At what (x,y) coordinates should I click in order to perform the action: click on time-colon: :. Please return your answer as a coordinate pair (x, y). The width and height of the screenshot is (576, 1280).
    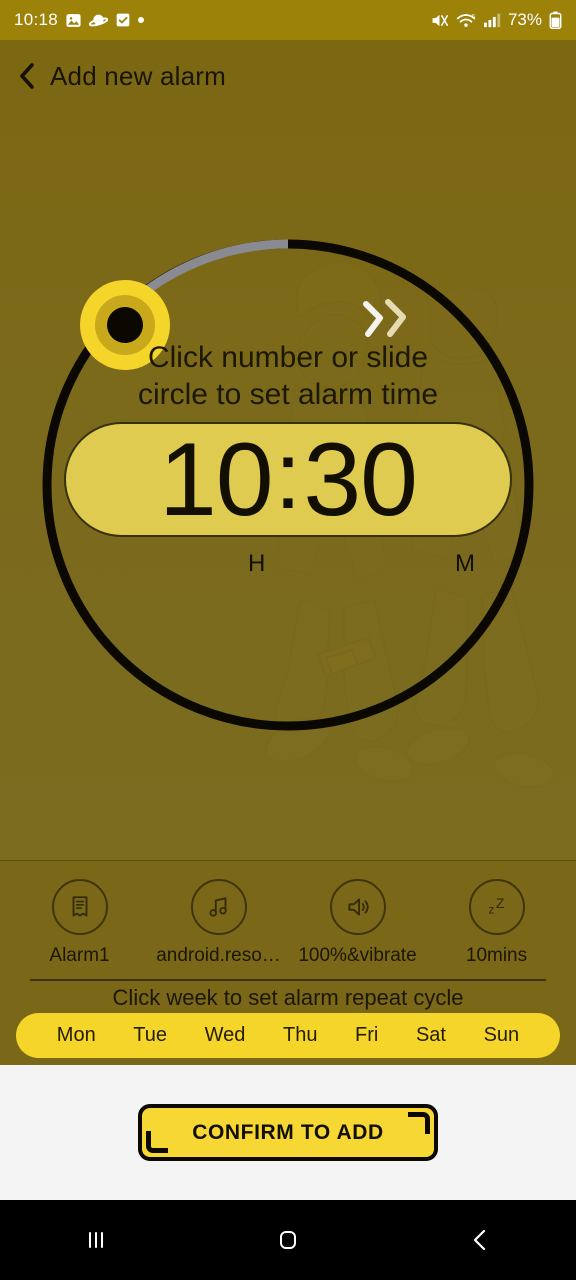
    Looking at the image, I should click on (288, 475).